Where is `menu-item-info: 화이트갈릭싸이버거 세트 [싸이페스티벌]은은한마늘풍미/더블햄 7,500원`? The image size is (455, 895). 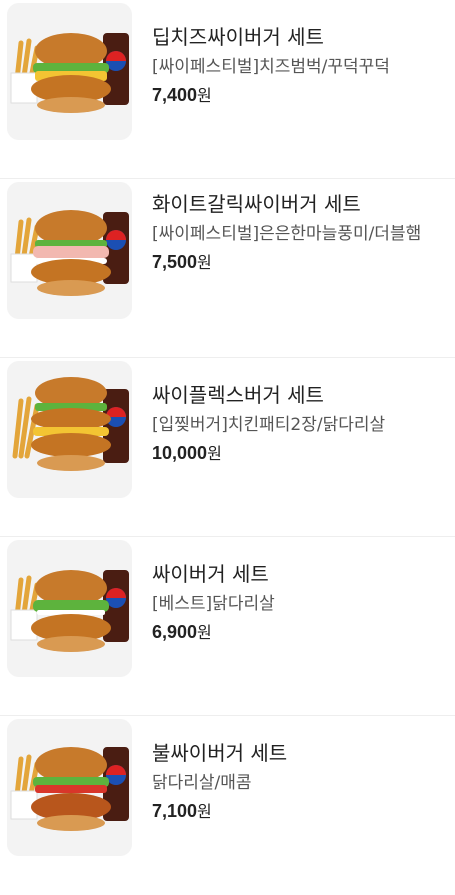 menu-item-info: 화이트갈릭싸이버거 세트 [싸이페스티벌]은은한마늘풍미/더블햄 7,500원 is located at coordinates (298, 232).